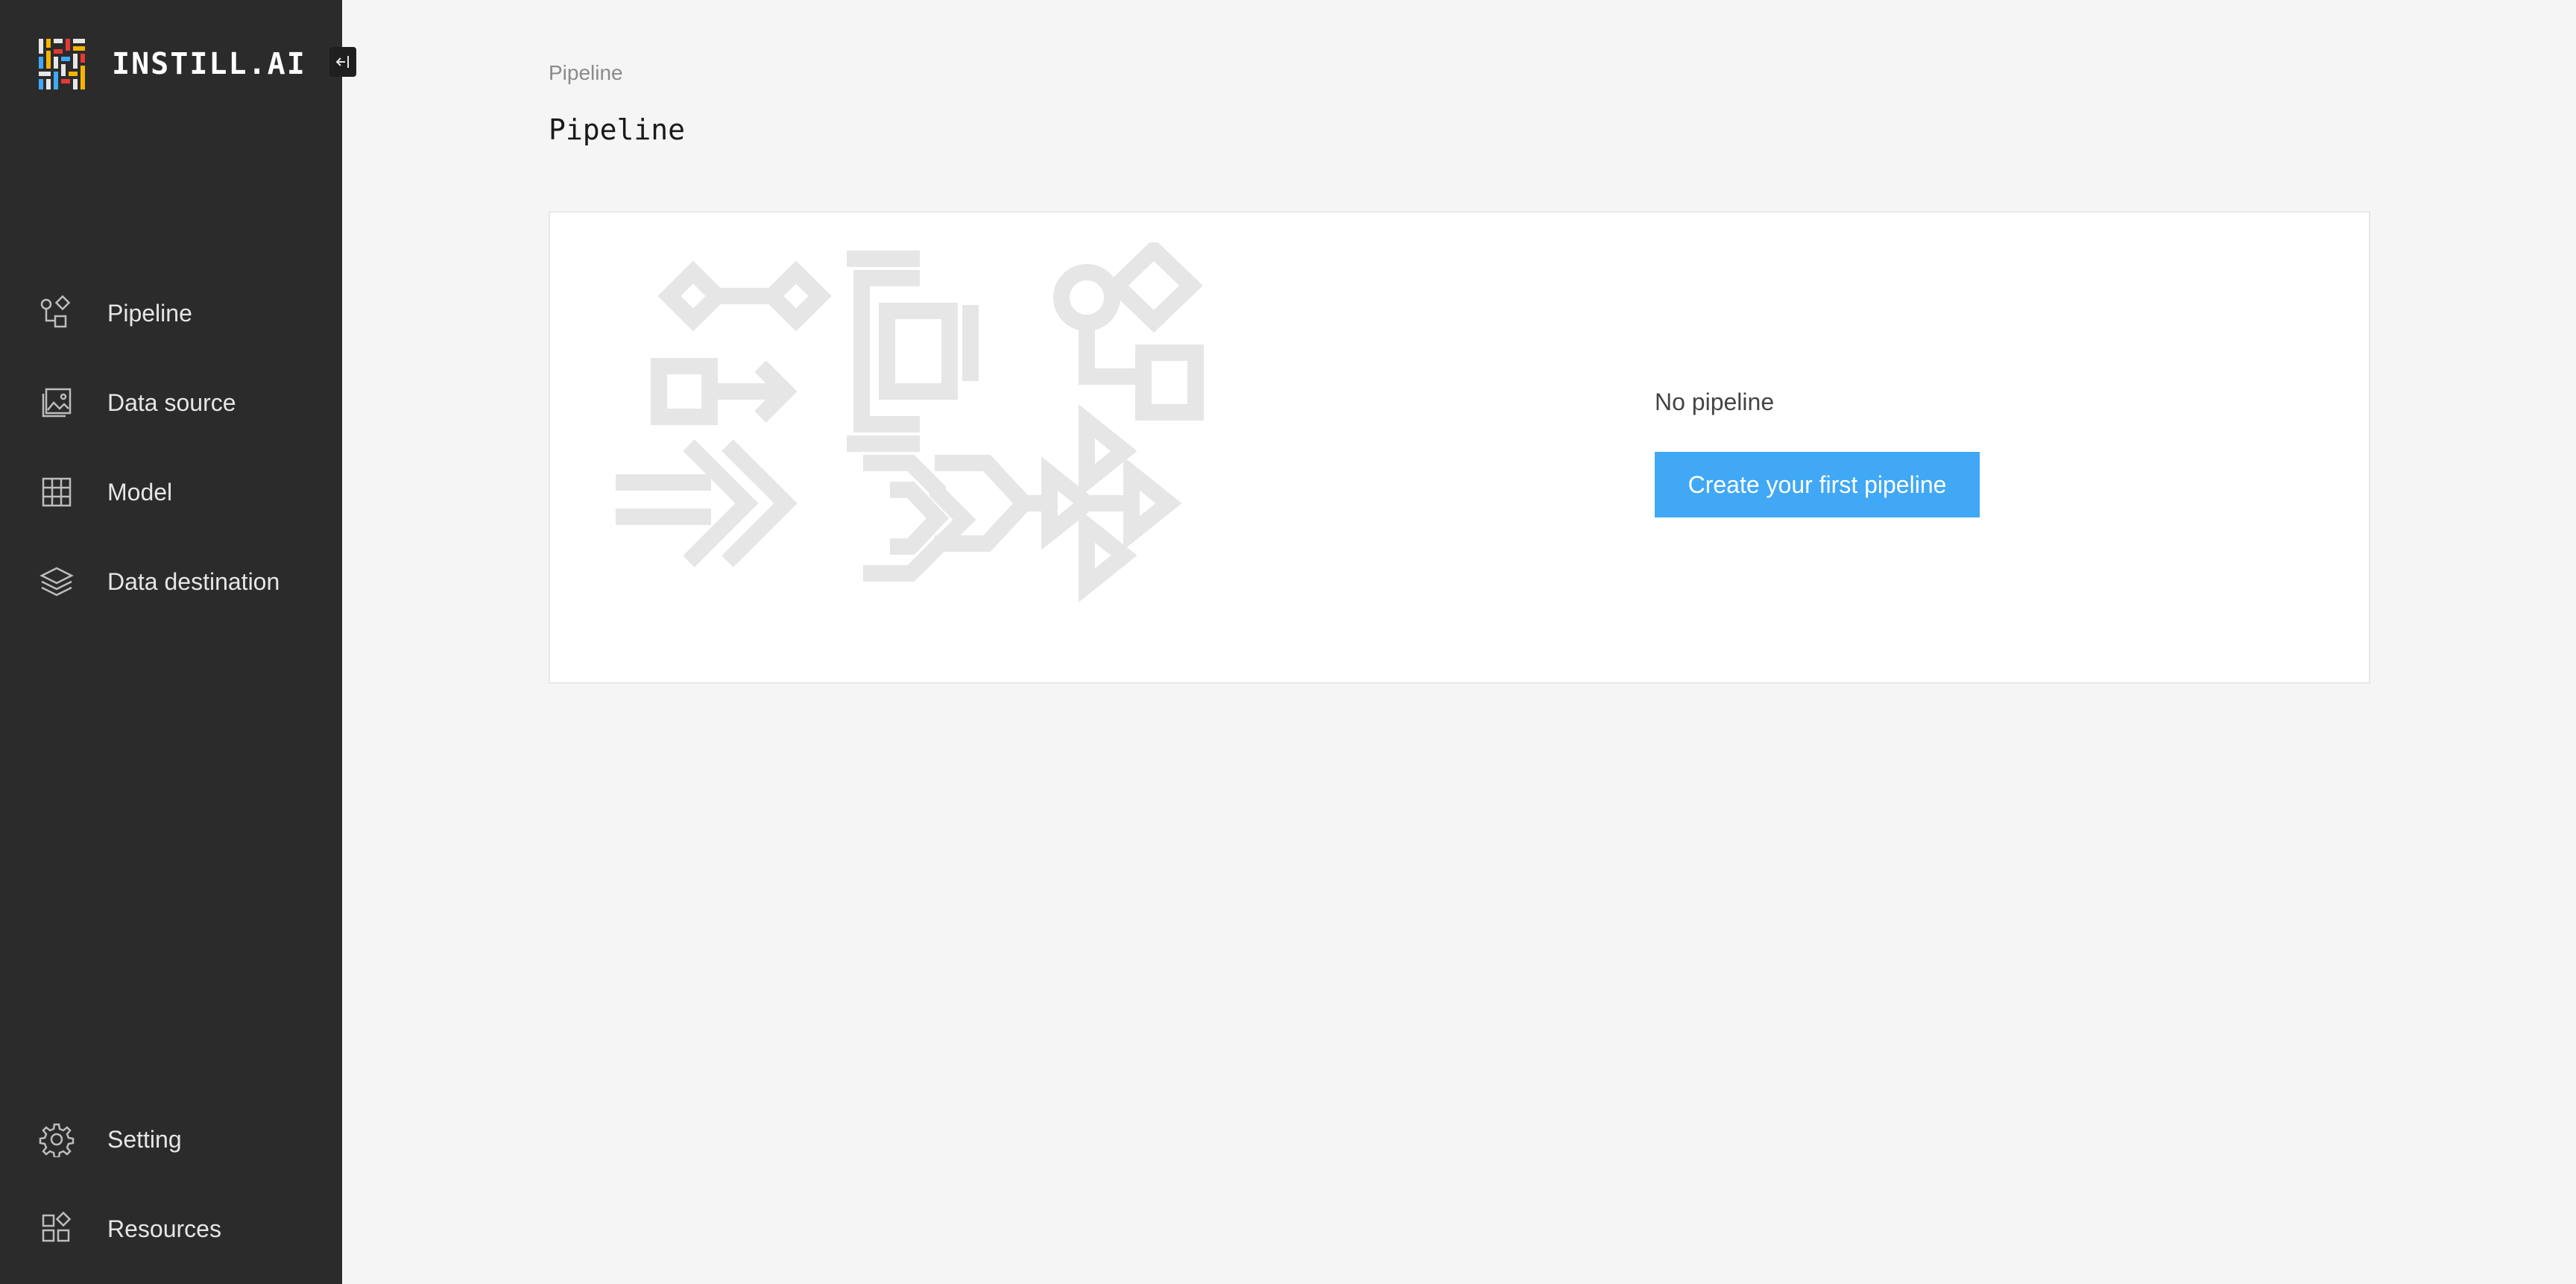  Describe the element at coordinates (1817, 484) in the screenshot. I see `create-pipeline-button: Create your first pipeline` at that location.